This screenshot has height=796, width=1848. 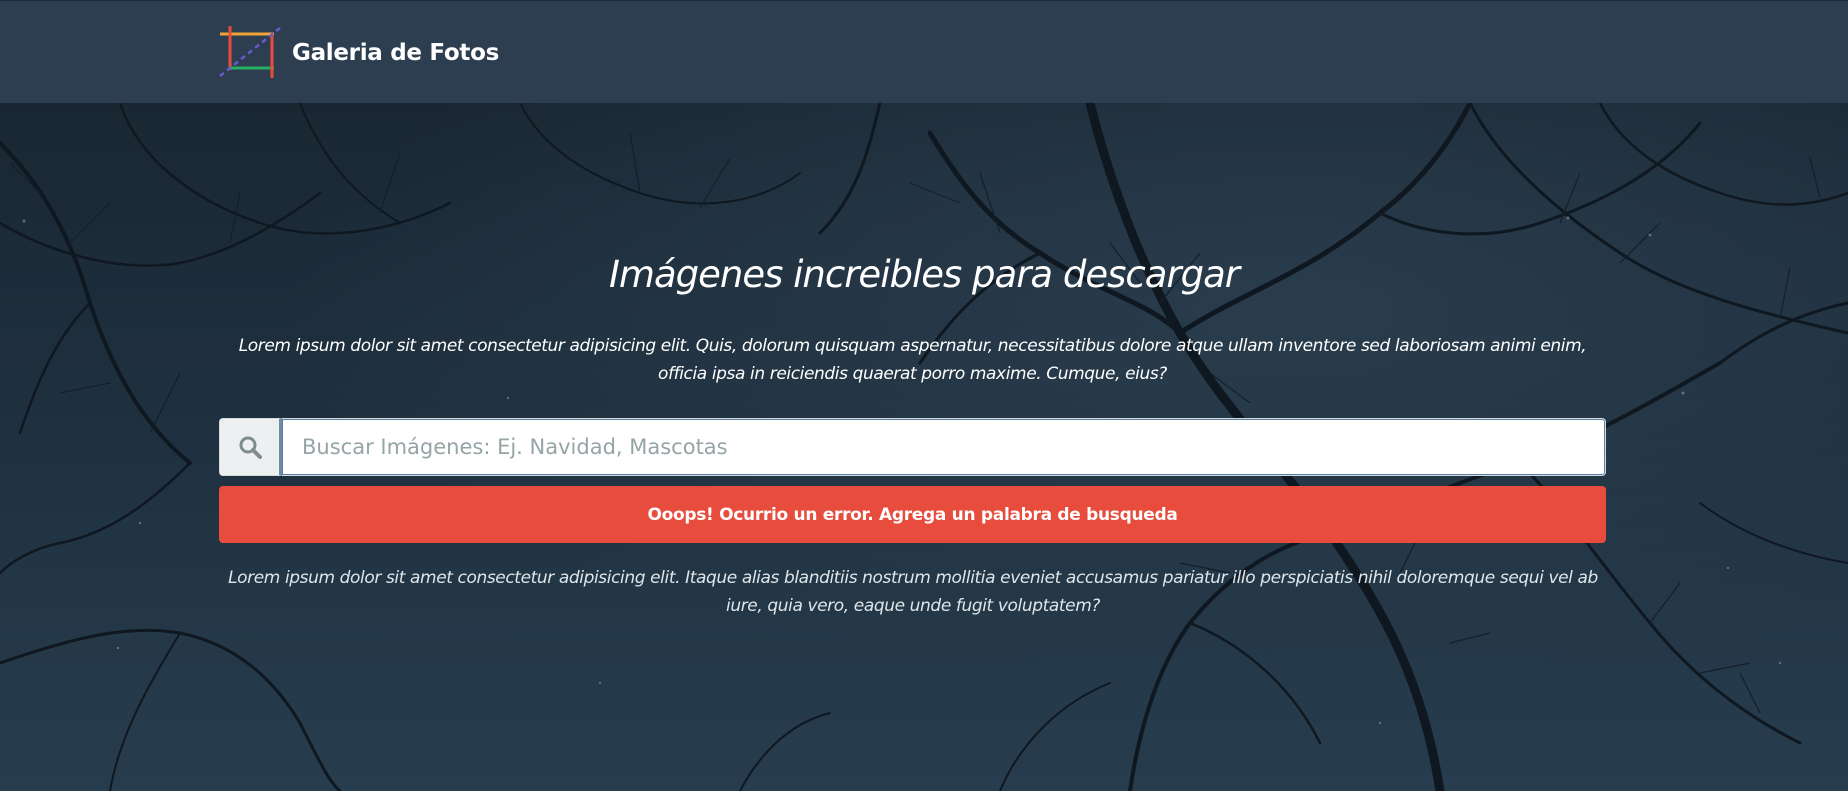 I want to click on hero-title: Imágenes increibles para descargar, so click(x=924, y=274).